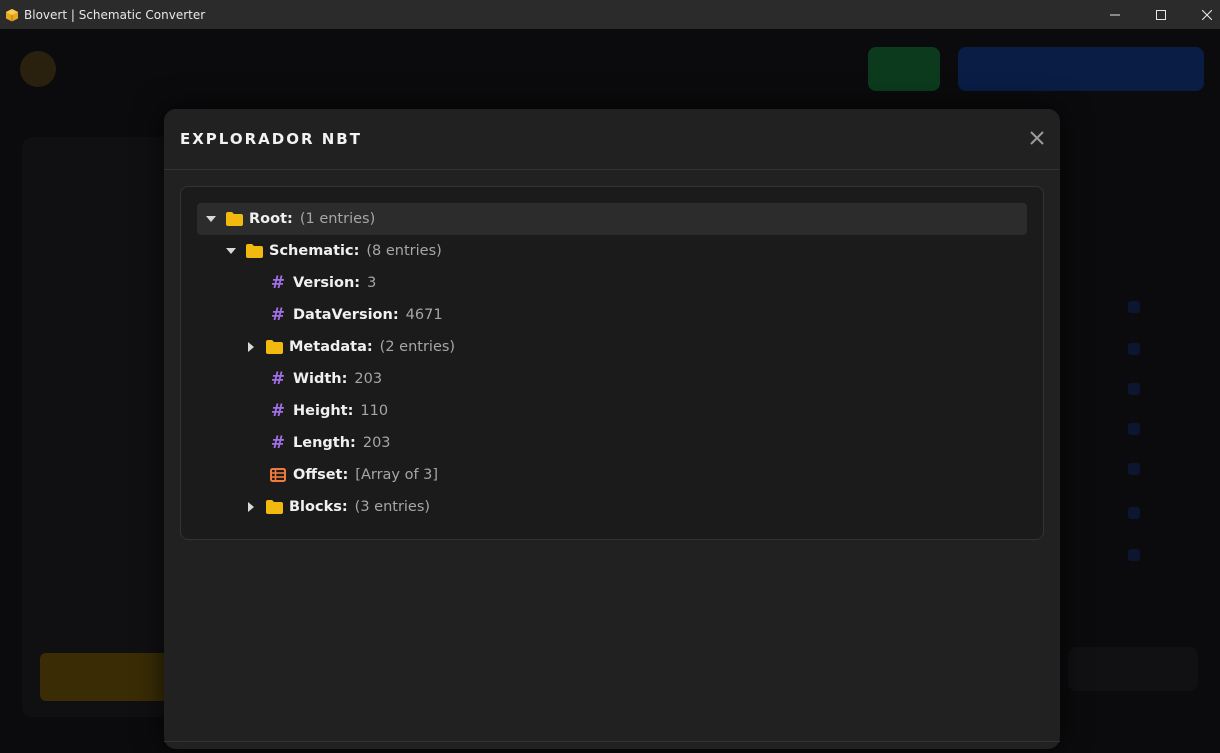 The width and height of the screenshot is (1220, 753). Describe the element at coordinates (424, 315) in the screenshot. I see `tree-node-value: 4671` at that location.